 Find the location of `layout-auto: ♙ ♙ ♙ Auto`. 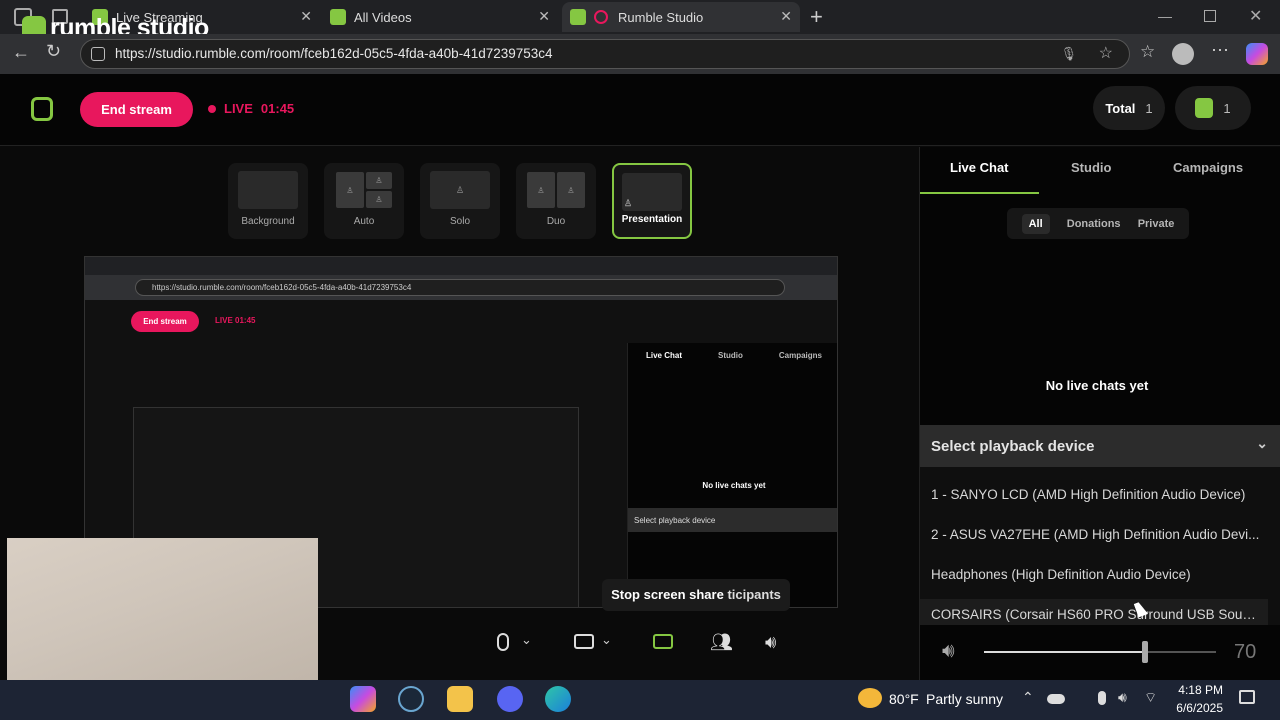

layout-auto: ♙ ♙ ♙ Auto is located at coordinates (364, 201).